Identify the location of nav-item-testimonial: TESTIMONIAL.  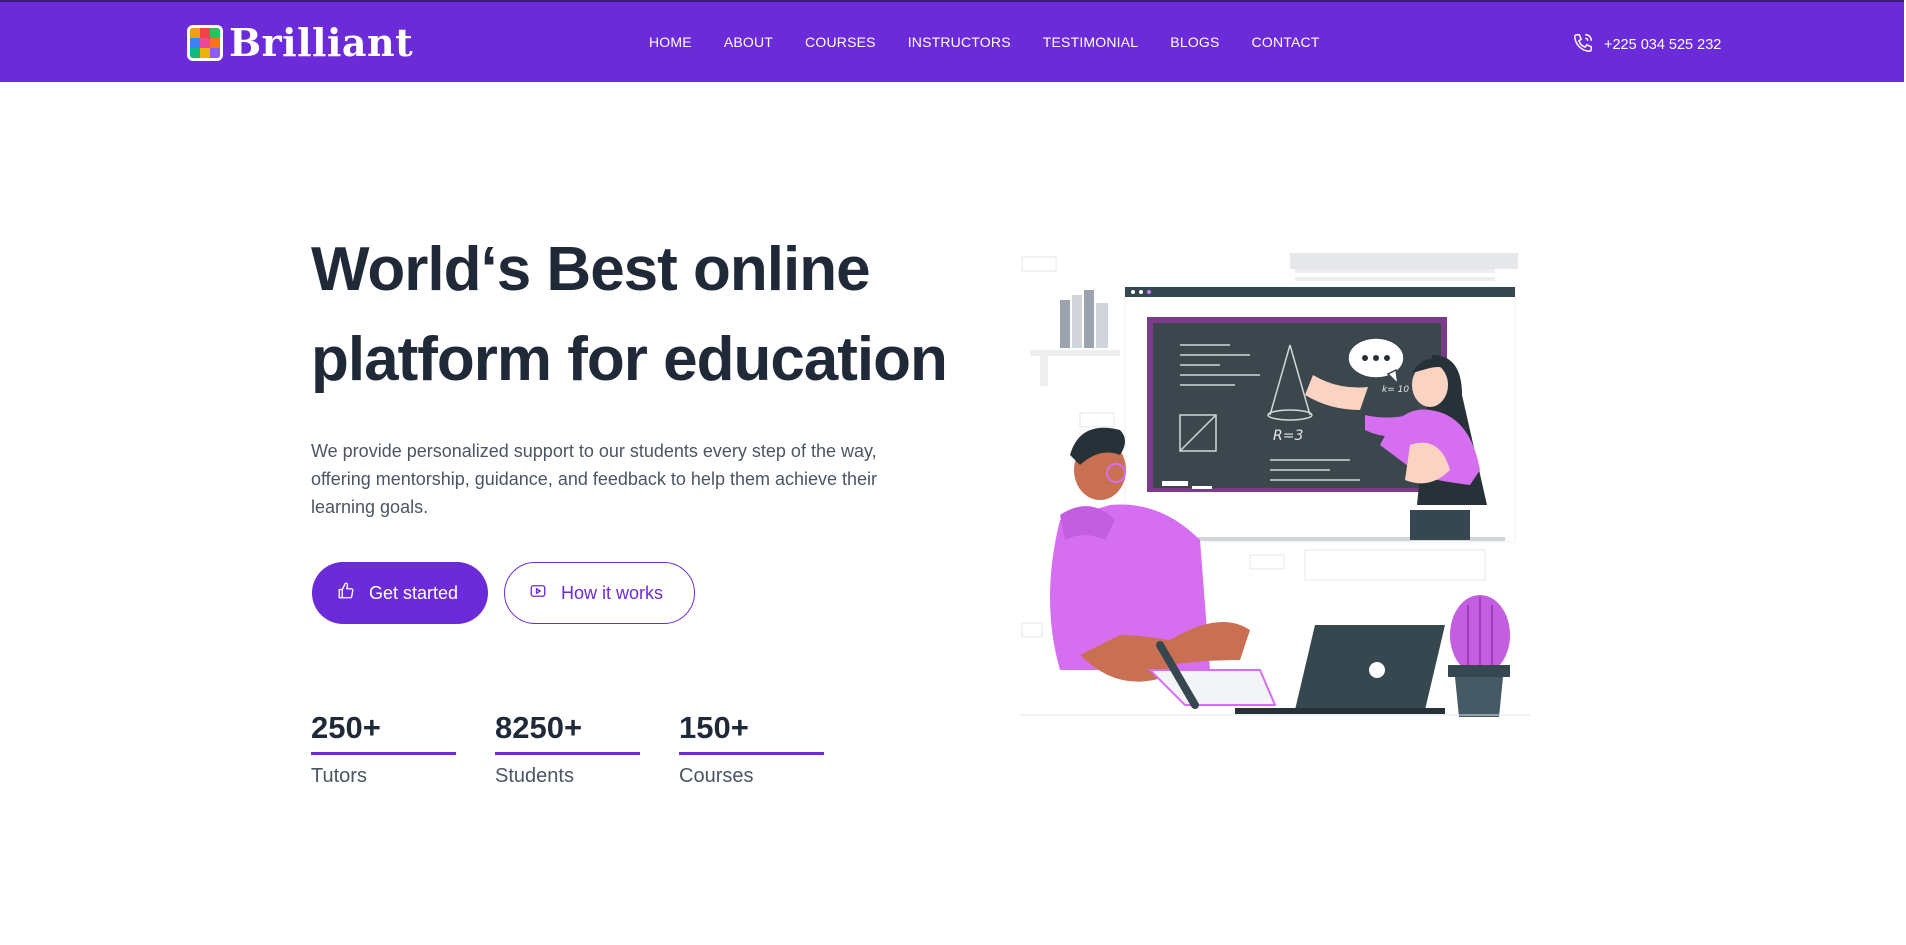
(1091, 42).